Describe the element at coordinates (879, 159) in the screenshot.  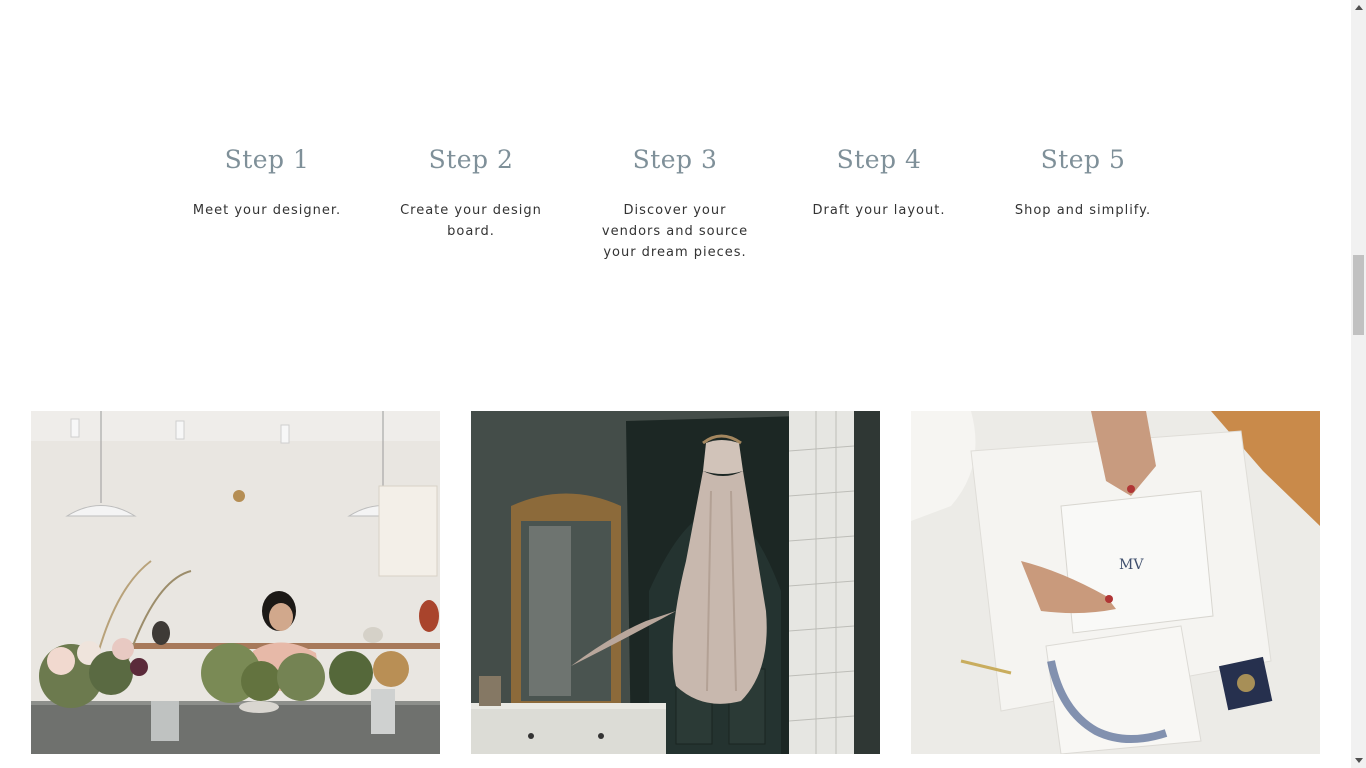
I see `step-title: Step 4` at that location.